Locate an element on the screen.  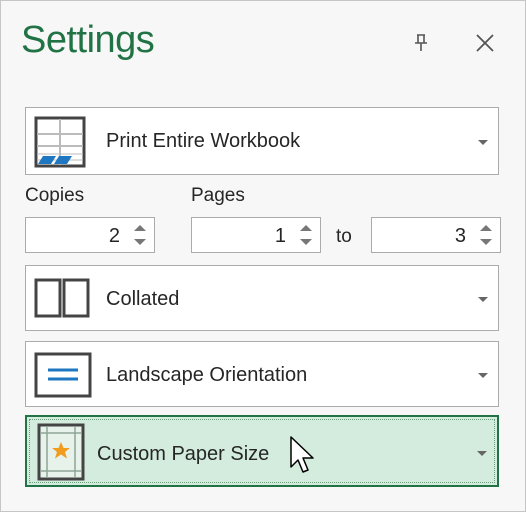
close-button is located at coordinates (485, 43).